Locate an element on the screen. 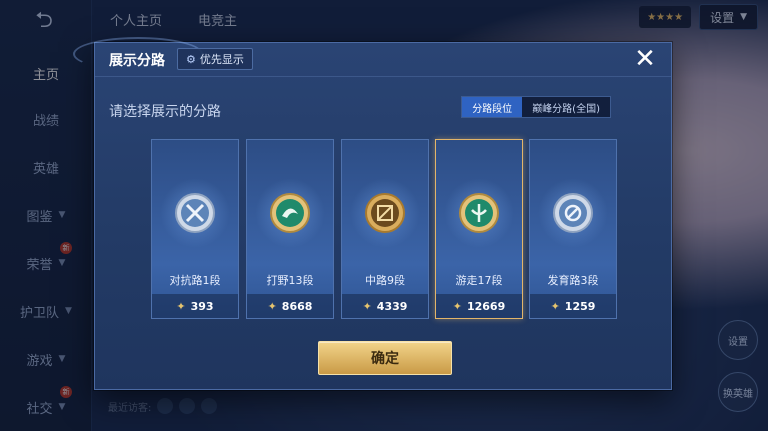 Image resolution: width=768 pixels, height=431 pixels. dialog-title: 展示分路 is located at coordinates (137, 61).